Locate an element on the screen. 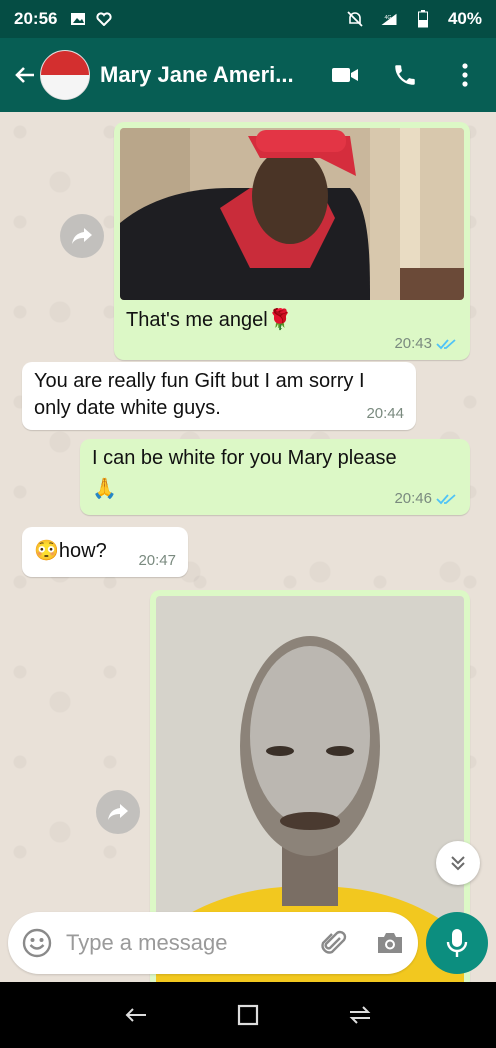 The height and width of the screenshot is (1048, 496). svg-text: 4G is located at coordinates (387, 18).